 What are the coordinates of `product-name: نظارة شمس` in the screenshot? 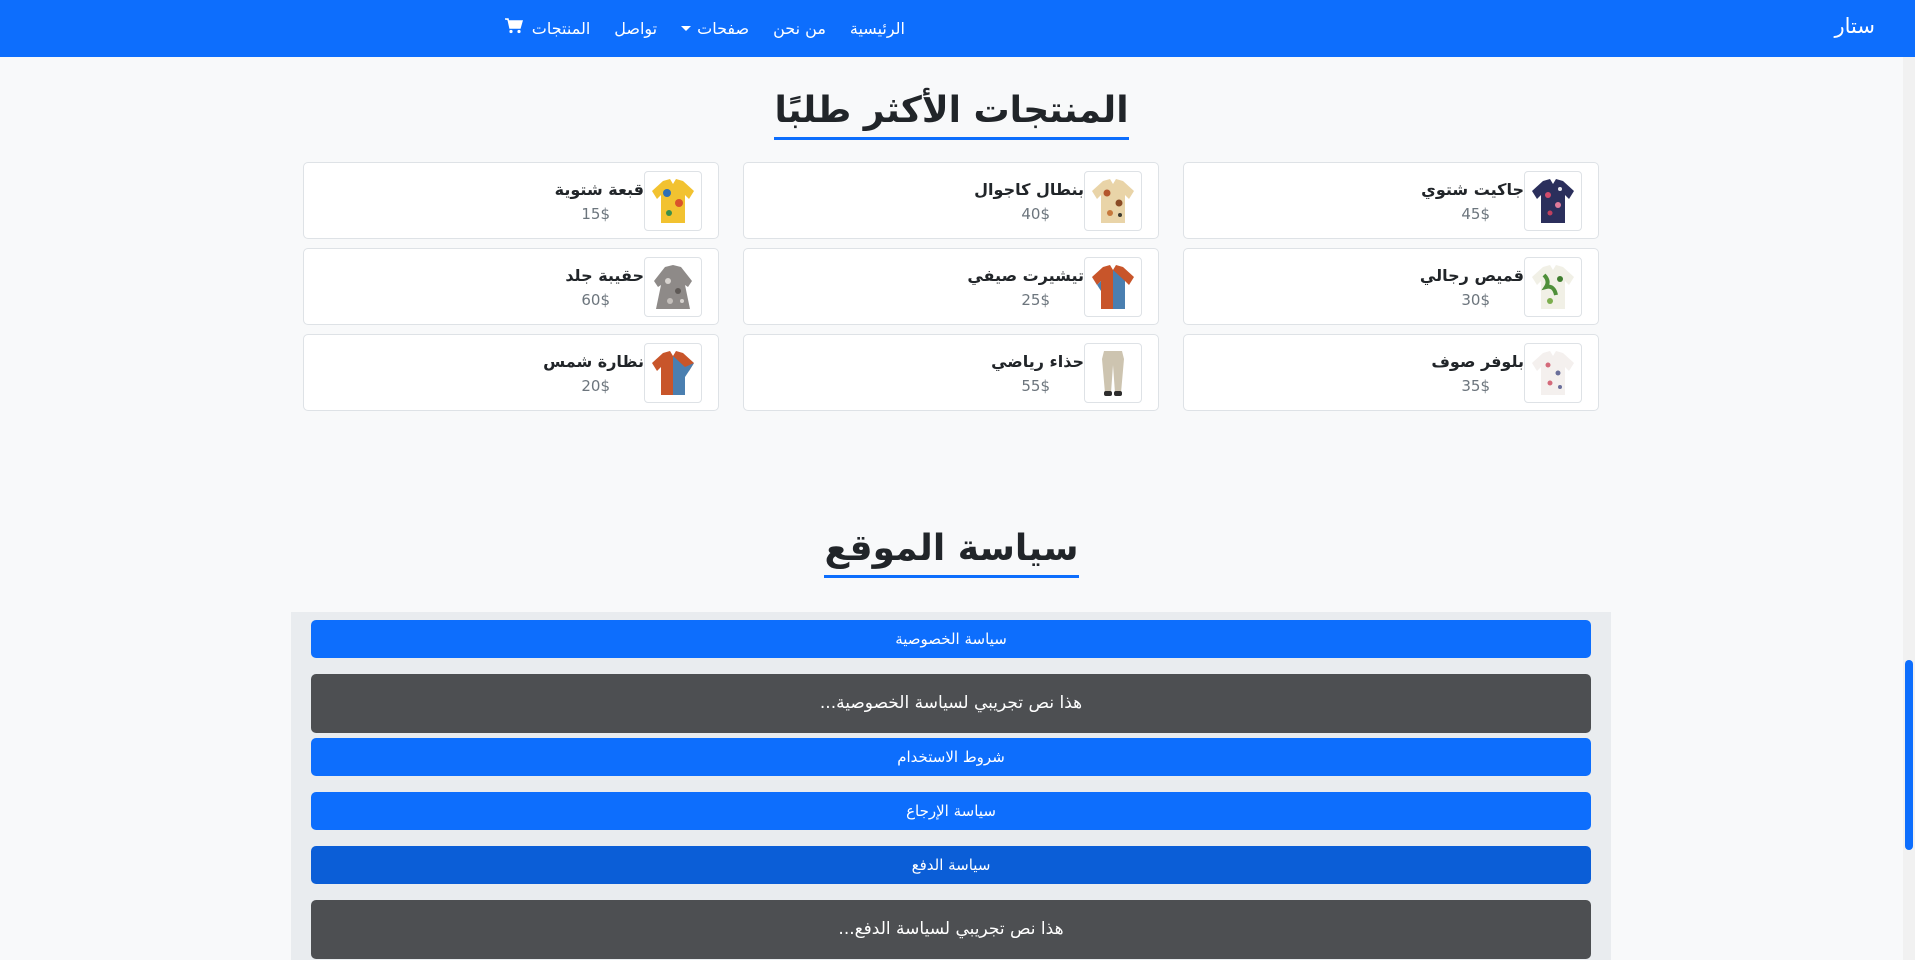 It's located at (593, 361).